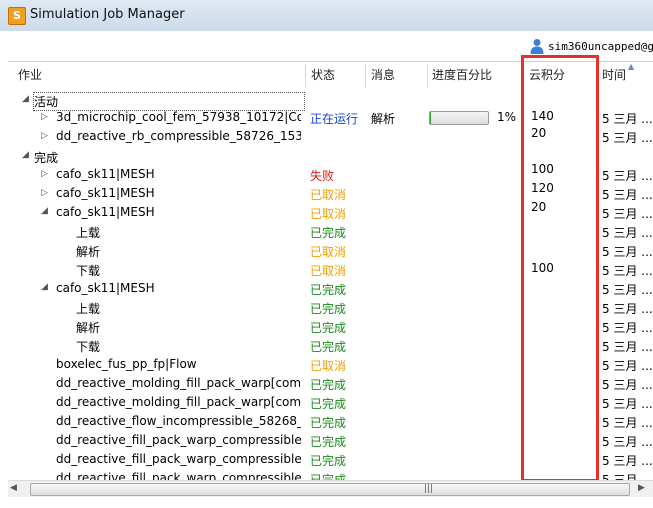 The height and width of the screenshot is (508, 653). Describe the element at coordinates (644, 489) in the screenshot. I see `scroll-right-icon: ▶` at that location.